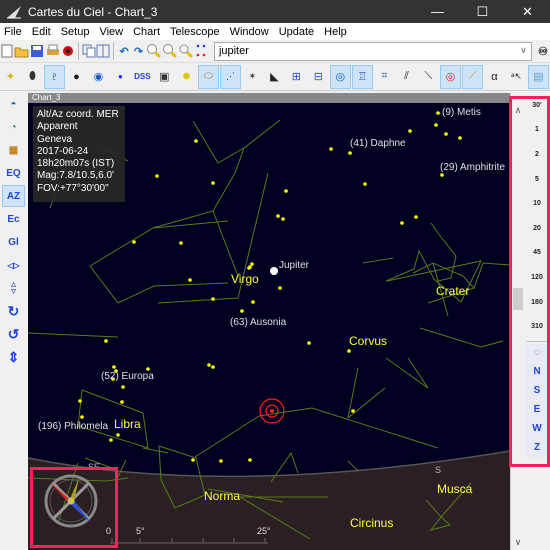 The height and width of the screenshot is (550, 550). Describe the element at coordinates (195, 32) in the screenshot. I see `menu-telescope: Telescope` at that location.